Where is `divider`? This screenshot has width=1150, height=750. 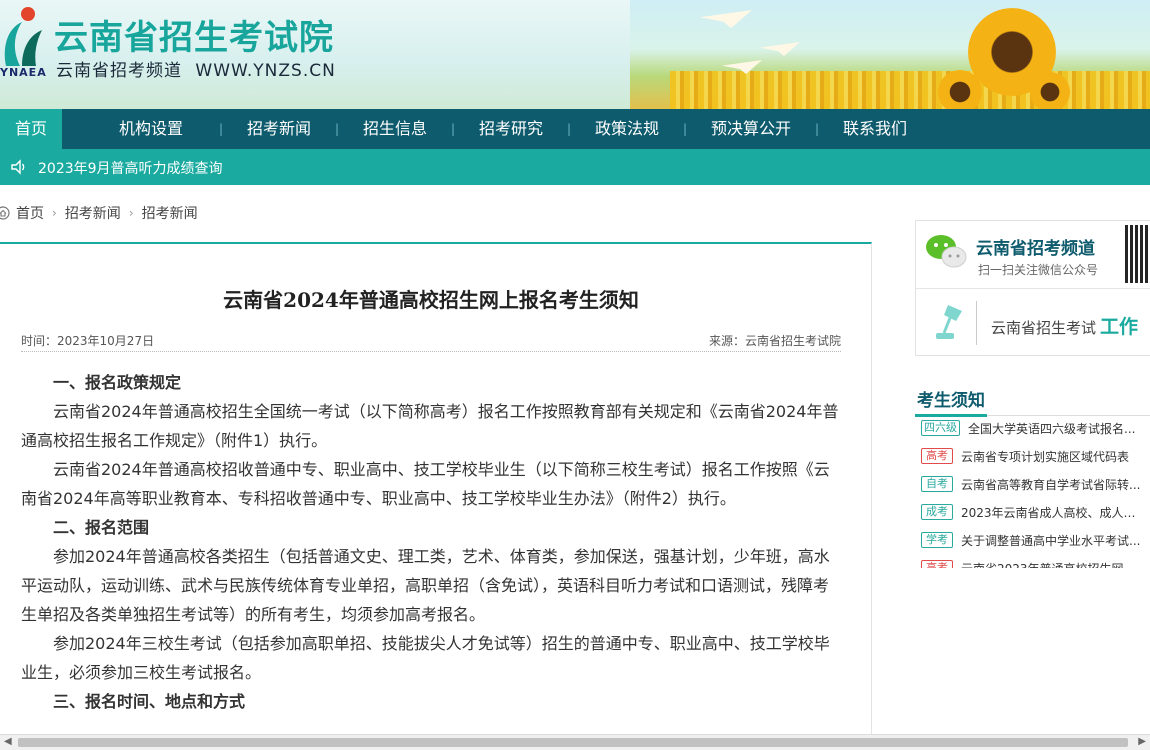 divider is located at coordinates (976, 323).